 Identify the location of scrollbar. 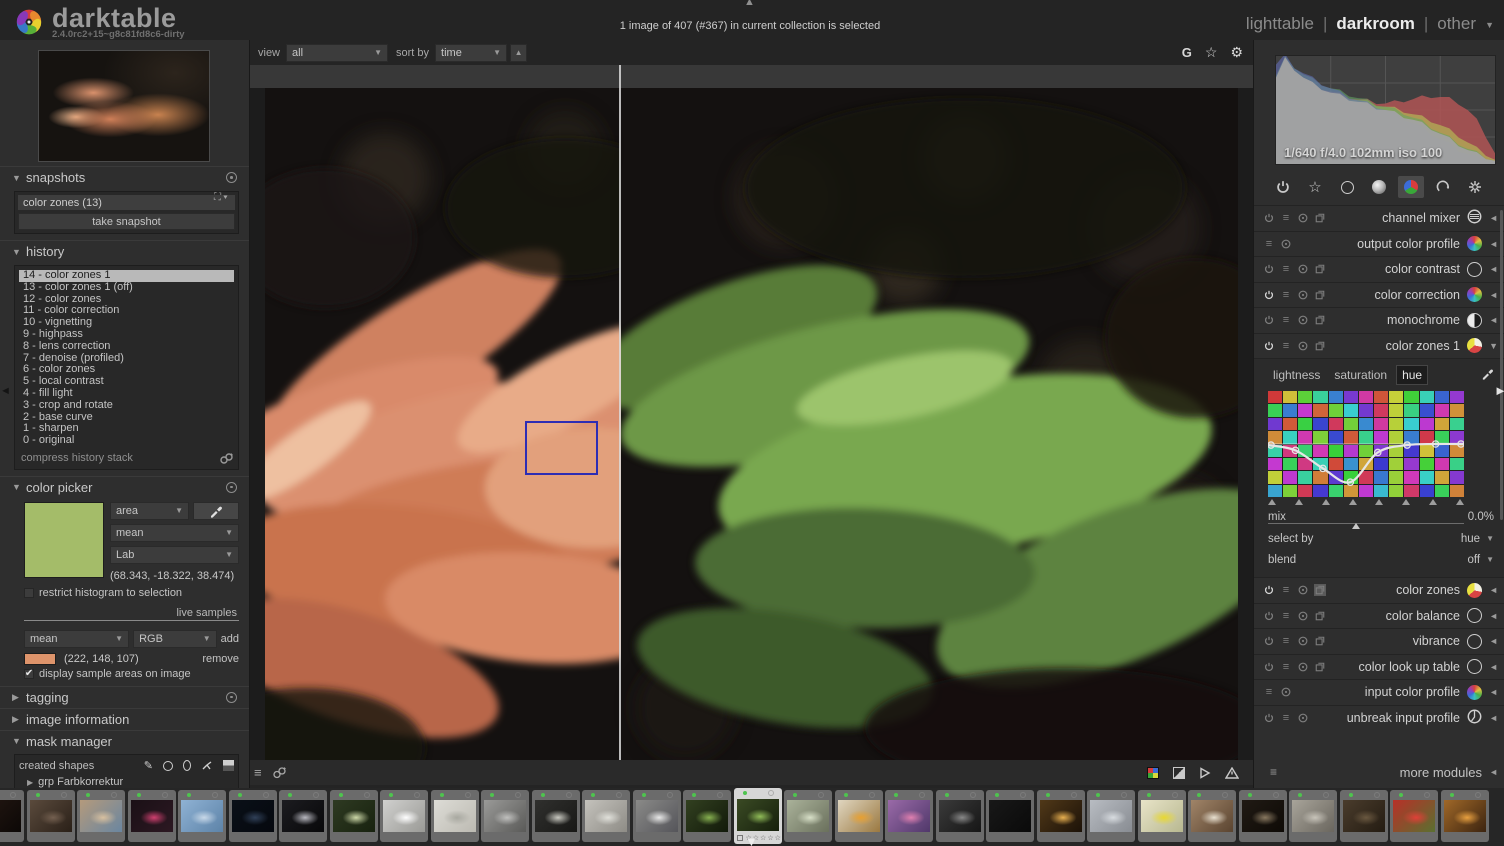
(1501, 365).